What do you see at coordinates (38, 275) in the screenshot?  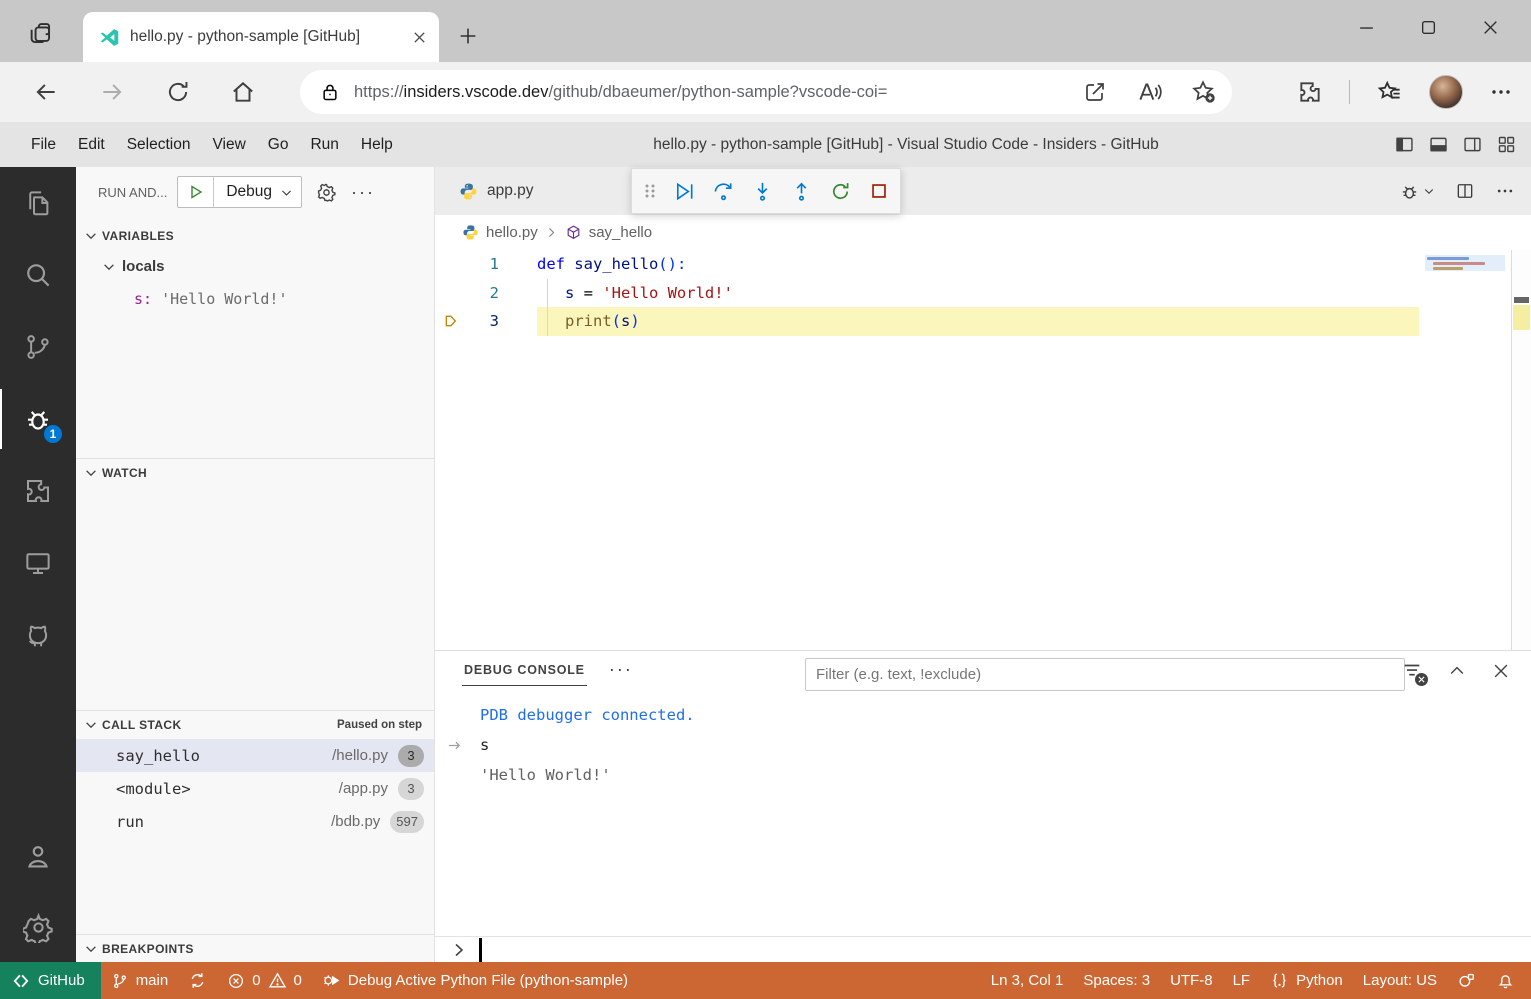 I see `search-icon` at bounding box center [38, 275].